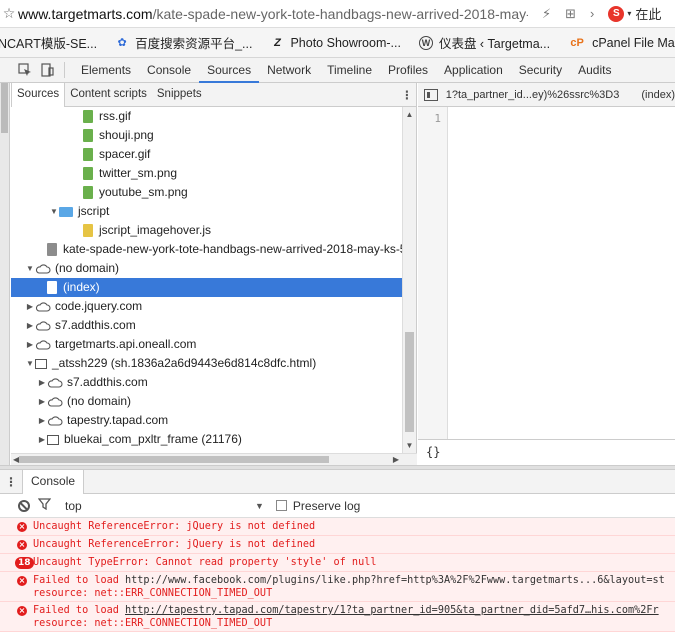 This screenshot has height=640, width=675. Describe the element at coordinates (207, 306) in the screenshot. I see `tree-item: ▶ code.jquery.com` at that location.